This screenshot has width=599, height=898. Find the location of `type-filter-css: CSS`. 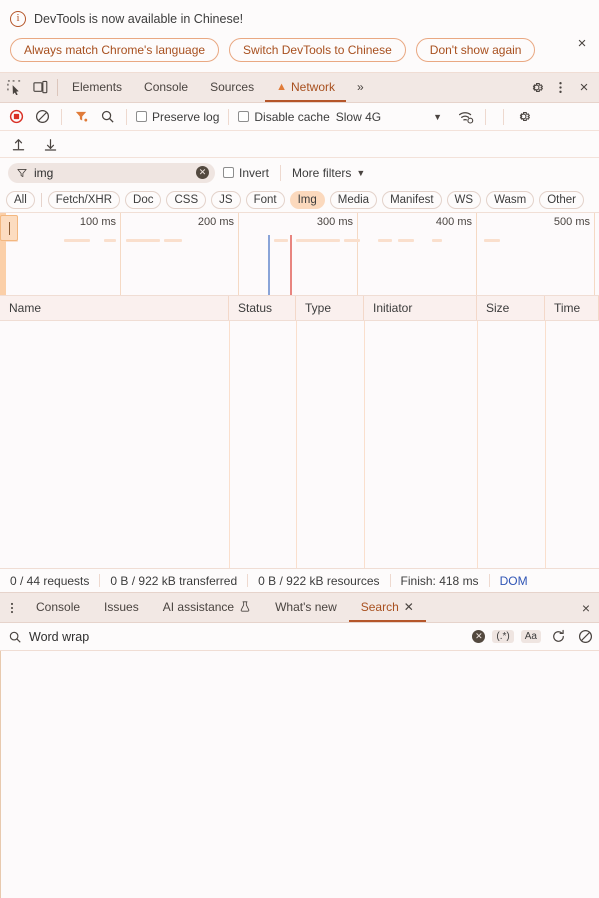

type-filter-css: CSS is located at coordinates (186, 199).